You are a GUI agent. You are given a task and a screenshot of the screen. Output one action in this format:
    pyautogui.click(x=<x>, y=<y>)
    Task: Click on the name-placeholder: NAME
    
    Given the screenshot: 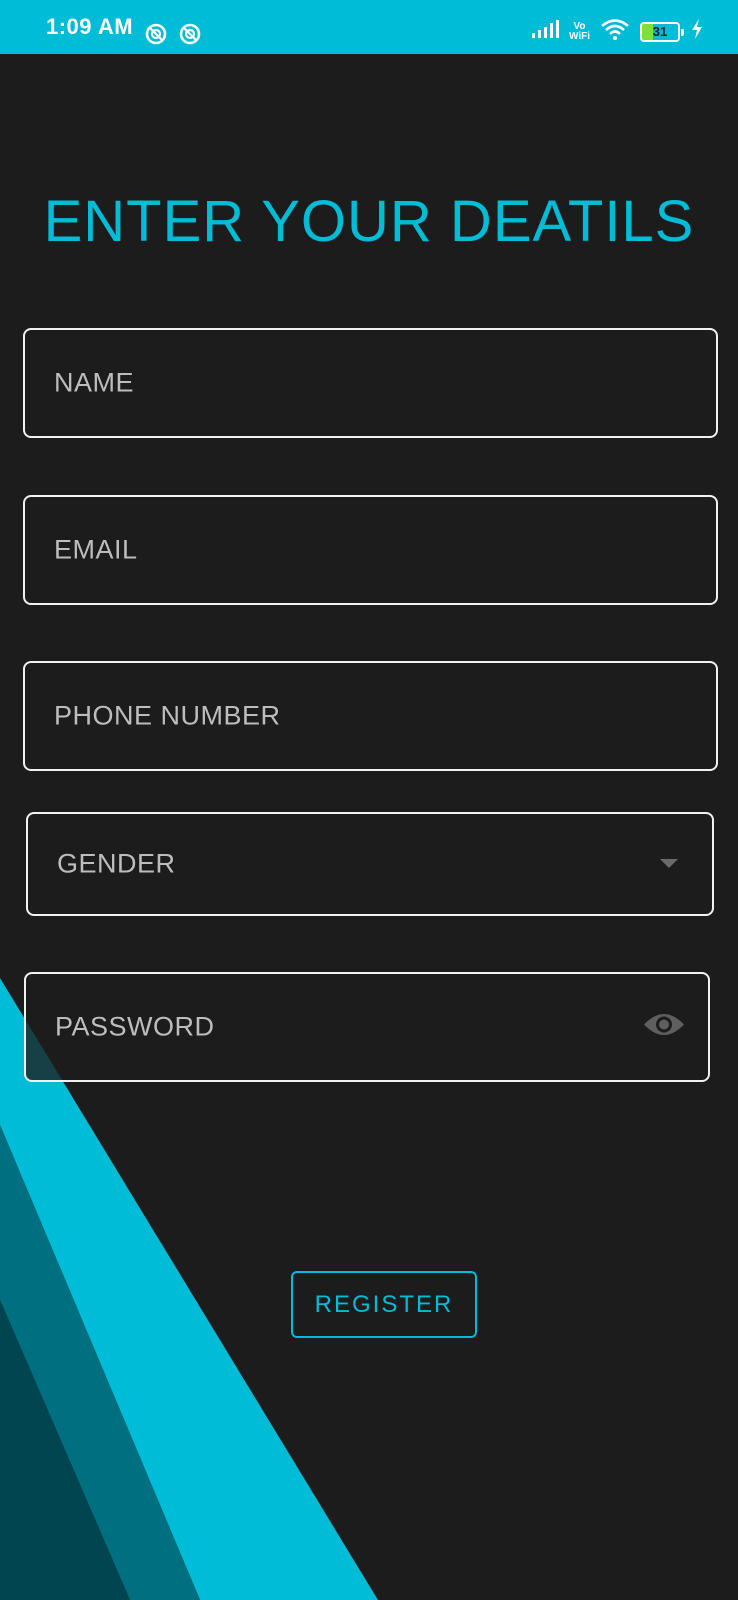 What is the action you would take?
    pyautogui.click(x=94, y=382)
    